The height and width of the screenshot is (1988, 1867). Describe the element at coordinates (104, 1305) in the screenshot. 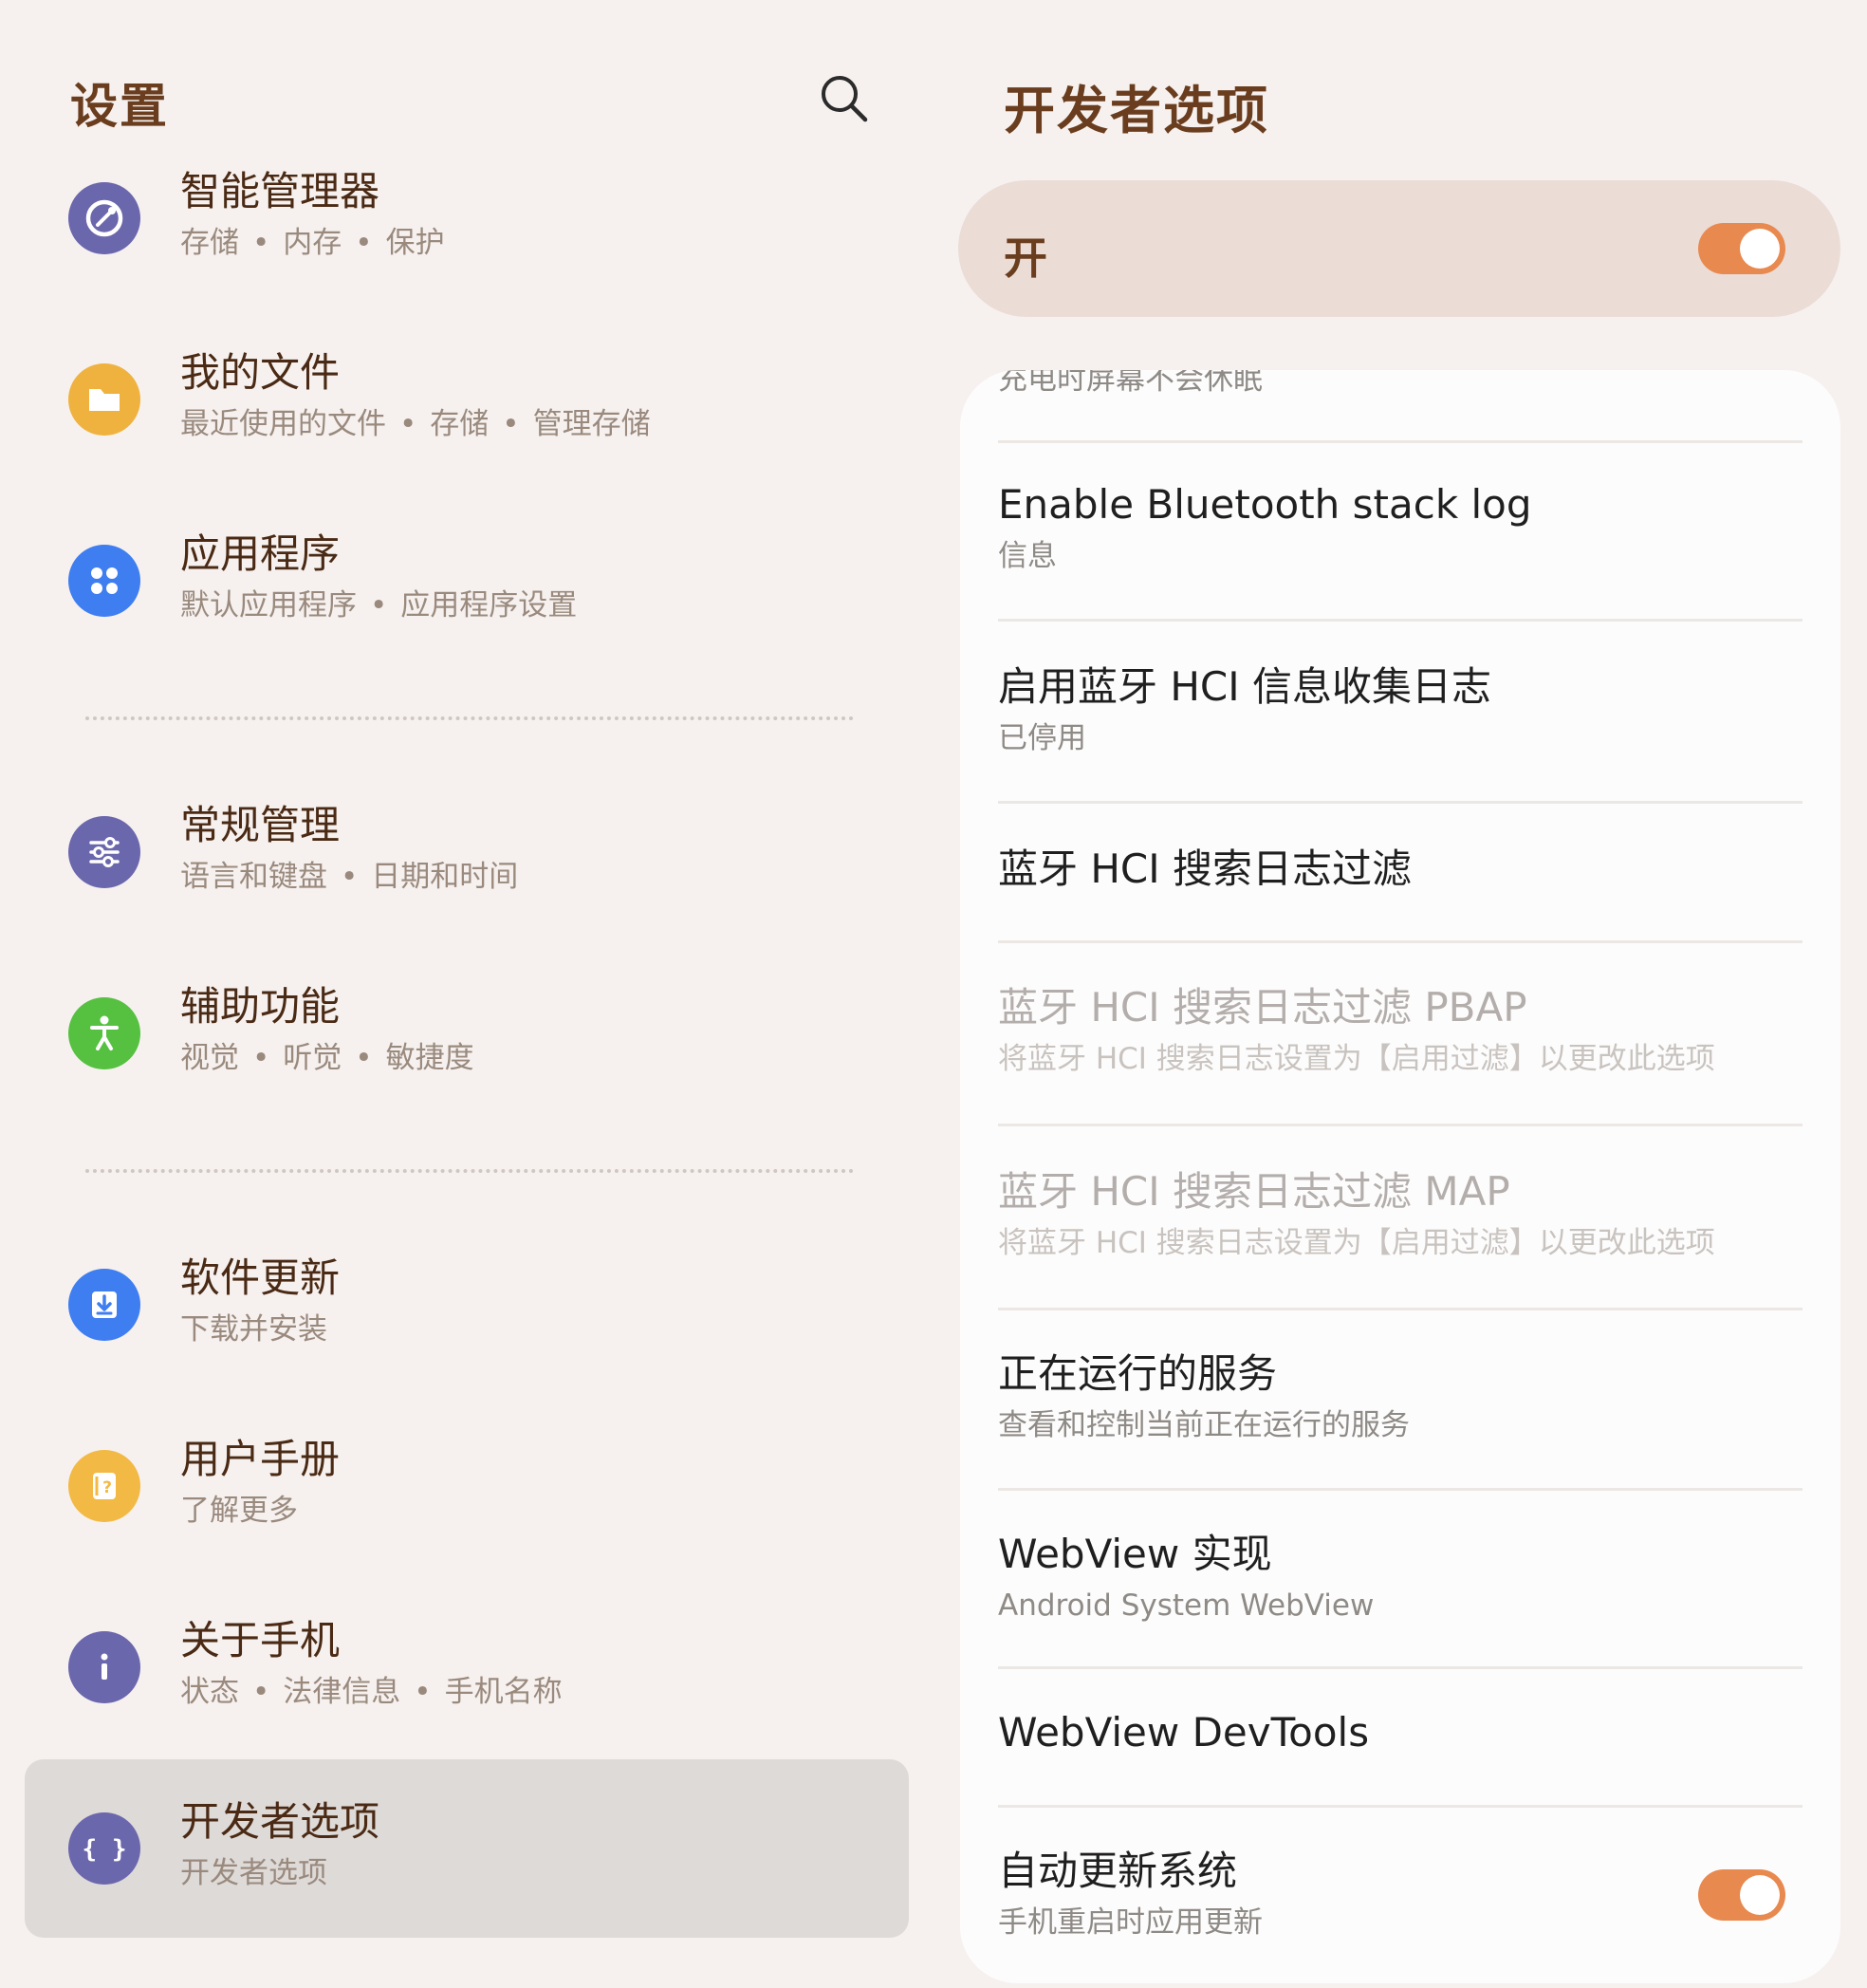

I see `download-icon` at that location.